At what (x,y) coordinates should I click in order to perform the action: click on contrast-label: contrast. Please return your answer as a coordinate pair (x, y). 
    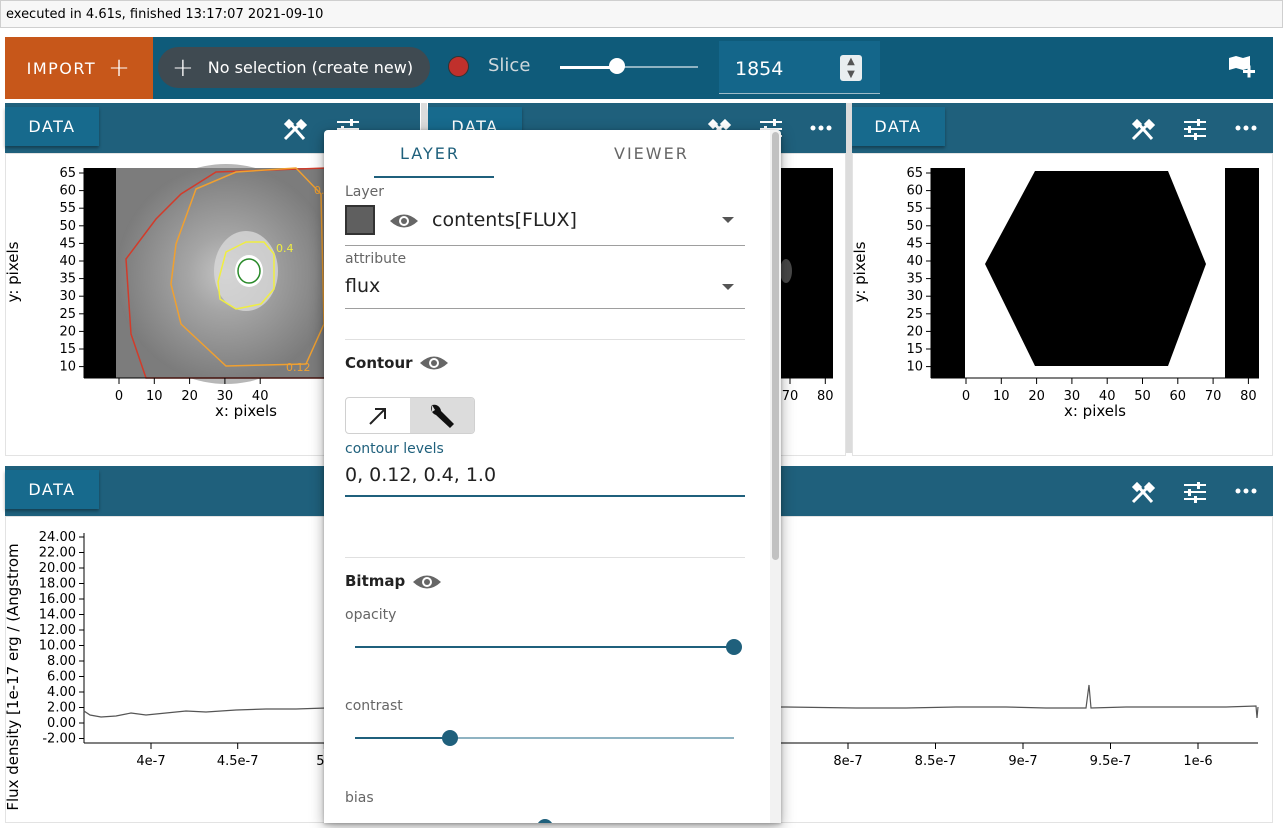
    Looking at the image, I should click on (374, 706).